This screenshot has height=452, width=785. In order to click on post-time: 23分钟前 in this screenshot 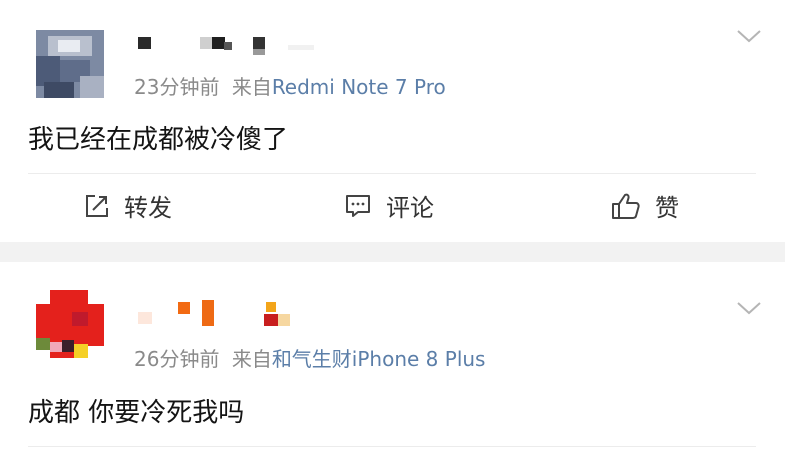, I will do `click(177, 87)`.